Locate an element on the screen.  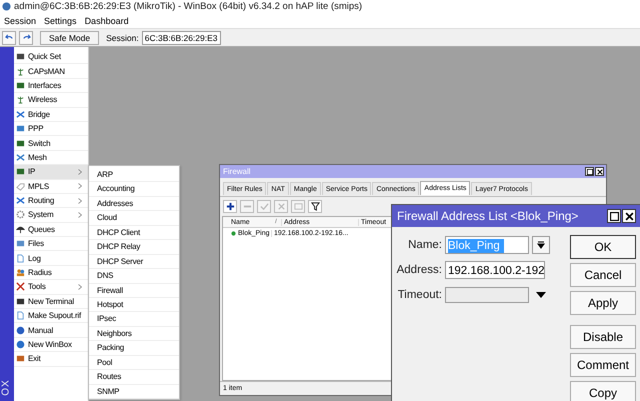
dialog-button: Apply is located at coordinates (603, 303).